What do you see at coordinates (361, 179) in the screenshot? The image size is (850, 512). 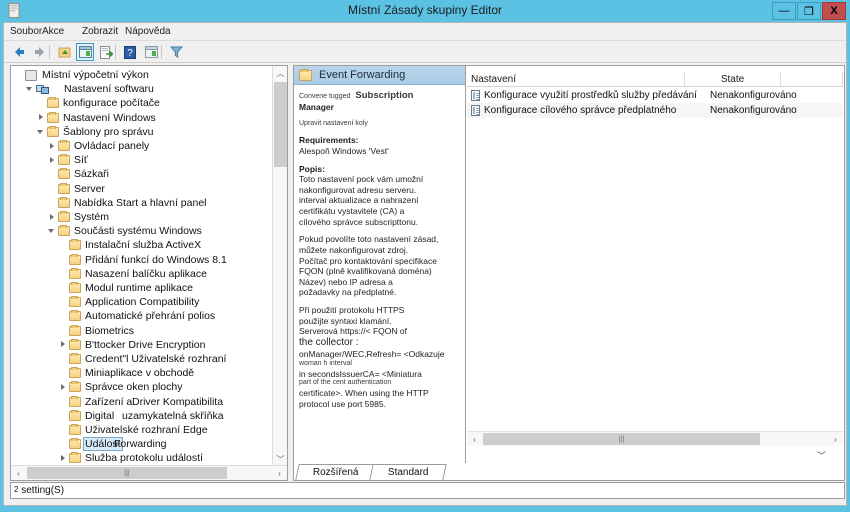 I see `description-line: Toto nastavení pock vám umožní` at bounding box center [361, 179].